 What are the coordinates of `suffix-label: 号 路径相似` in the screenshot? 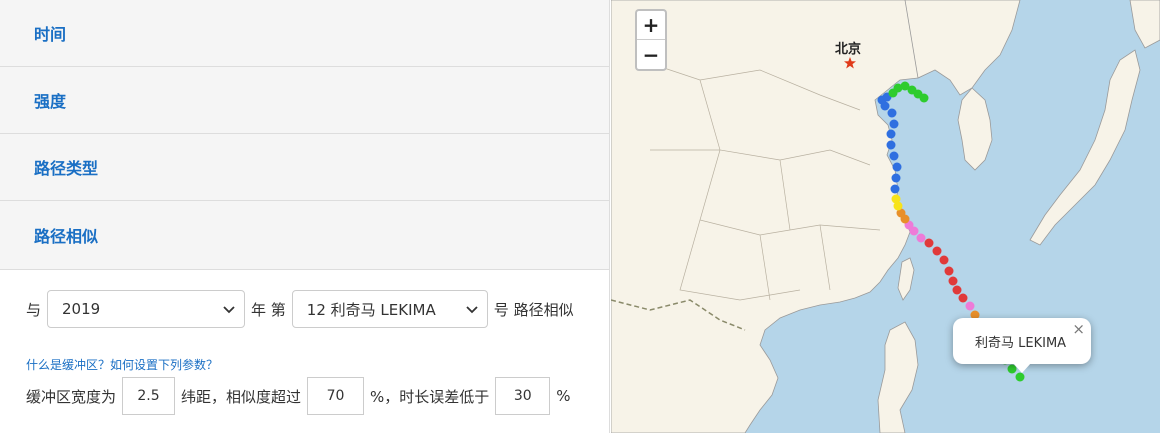 It's located at (533, 309).